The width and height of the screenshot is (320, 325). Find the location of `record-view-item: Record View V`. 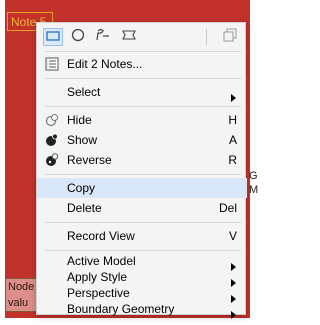

record-view-item: Record View V is located at coordinates (142, 236).